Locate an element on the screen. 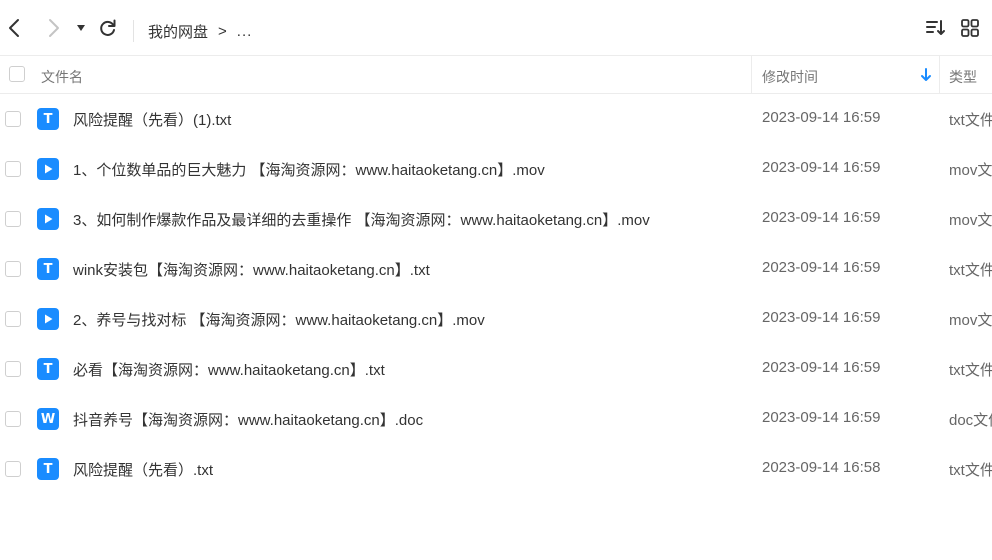  file-name: 风险提醒（先看）(1).txt is located at coordinates (152, 119).